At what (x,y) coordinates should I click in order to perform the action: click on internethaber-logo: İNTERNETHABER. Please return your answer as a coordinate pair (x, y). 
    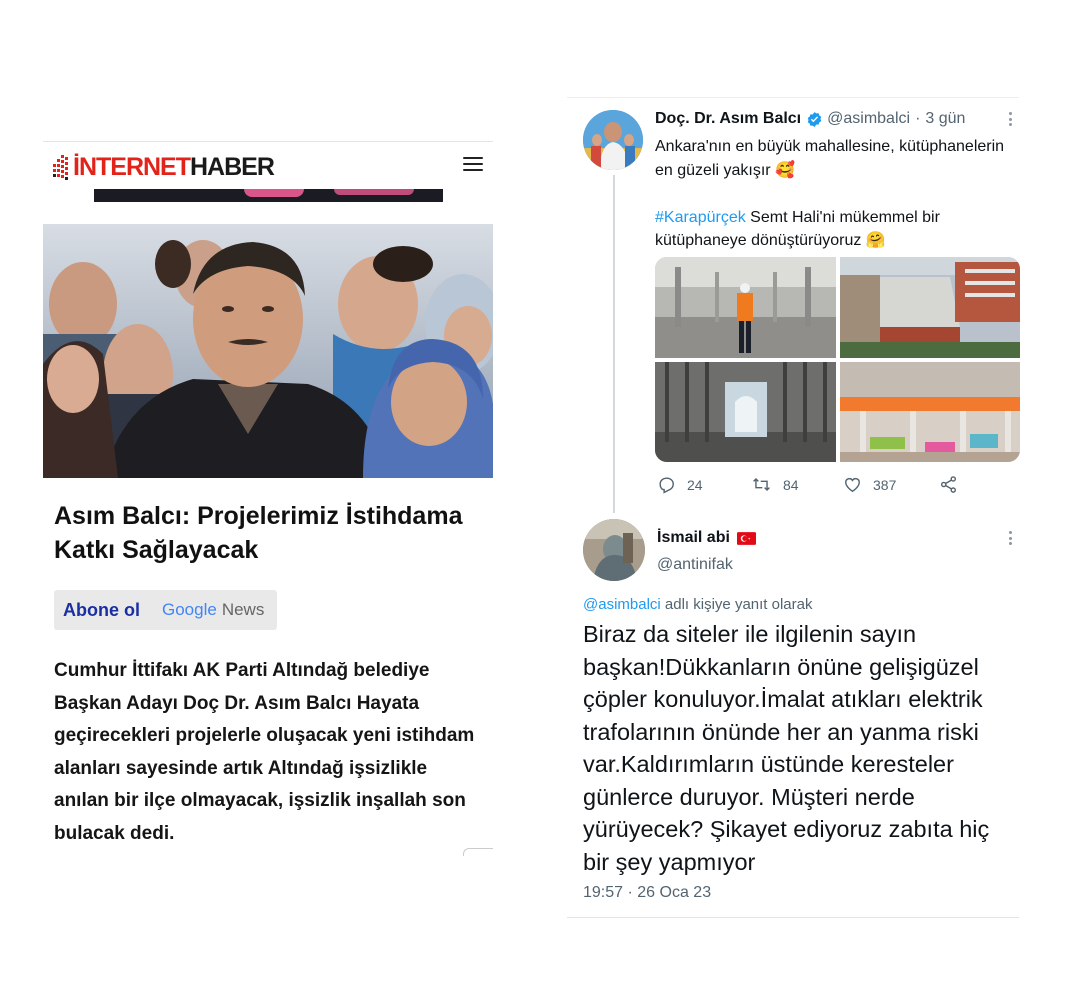
    Looking at the image, I should click on (164, 167).